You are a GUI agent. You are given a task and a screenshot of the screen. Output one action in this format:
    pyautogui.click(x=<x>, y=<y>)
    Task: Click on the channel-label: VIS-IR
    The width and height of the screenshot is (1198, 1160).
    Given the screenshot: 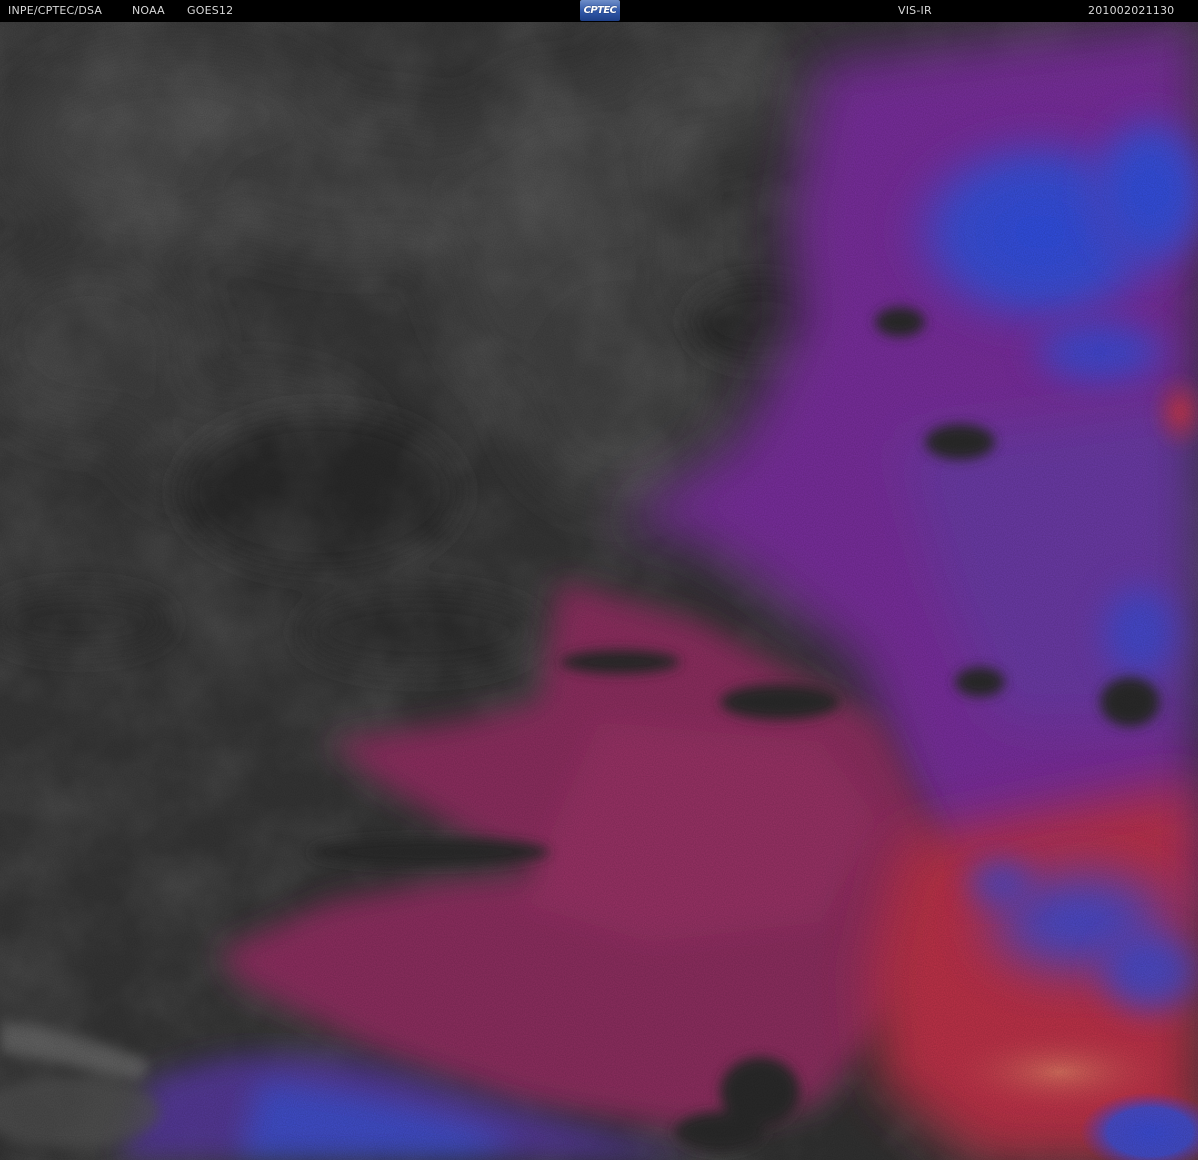 What is the action you would take?
    pyautogui.click(x=915, y=10)
    